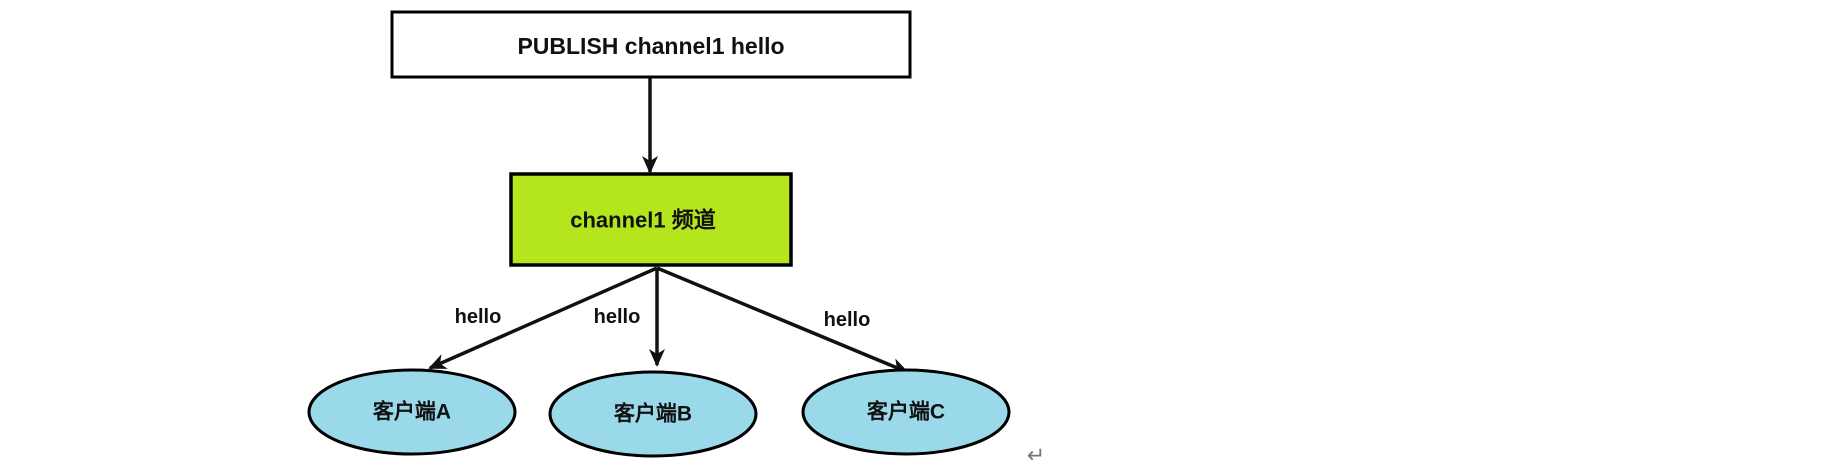 The height and width of the screenshot is (469, 1846). I want to click on paragraph-mark-icon: ↵, so click(1036, 456).